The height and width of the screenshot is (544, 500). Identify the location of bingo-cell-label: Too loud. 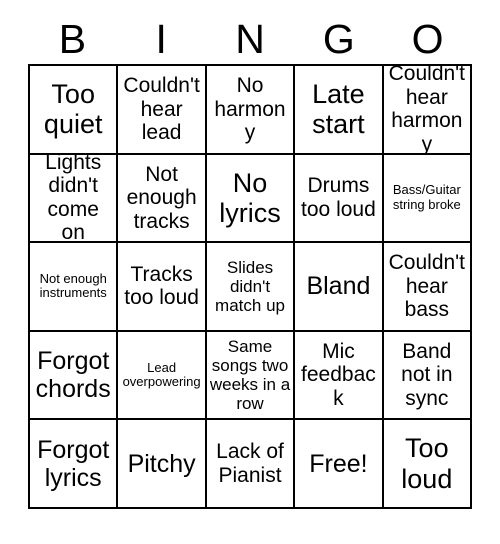
(427, 463).